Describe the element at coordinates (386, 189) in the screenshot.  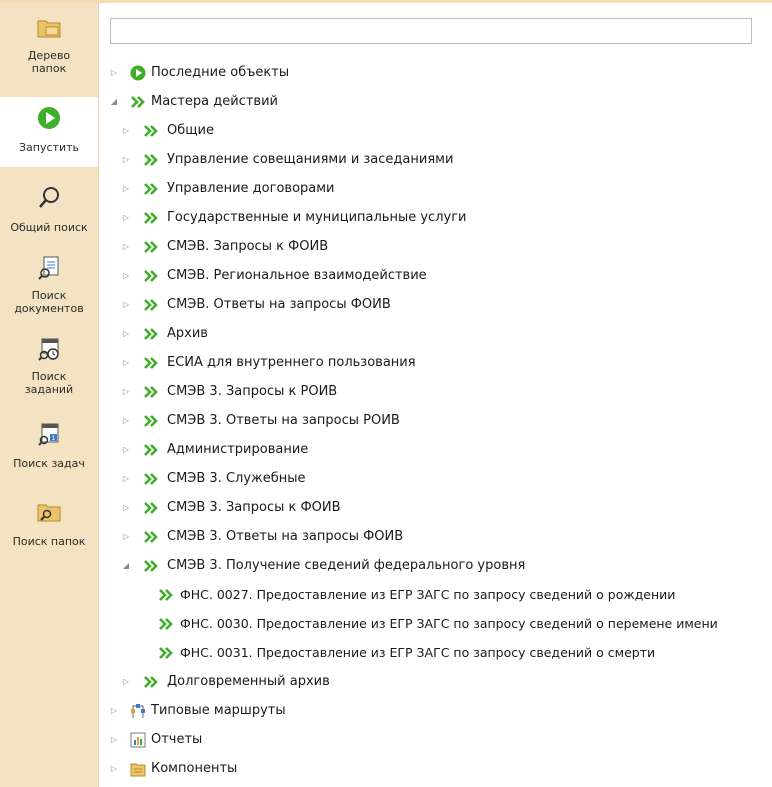
I see `tree-item: ▷ Управление договорами` at that location.